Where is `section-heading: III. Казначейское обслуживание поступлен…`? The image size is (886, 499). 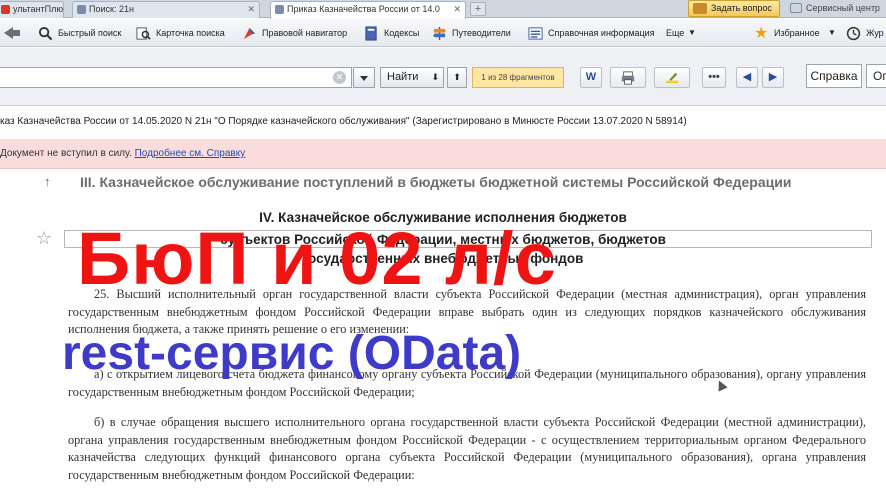 section-heading: III. Казначейское обслуживание поступлен… is located at coordinates (435, 182).